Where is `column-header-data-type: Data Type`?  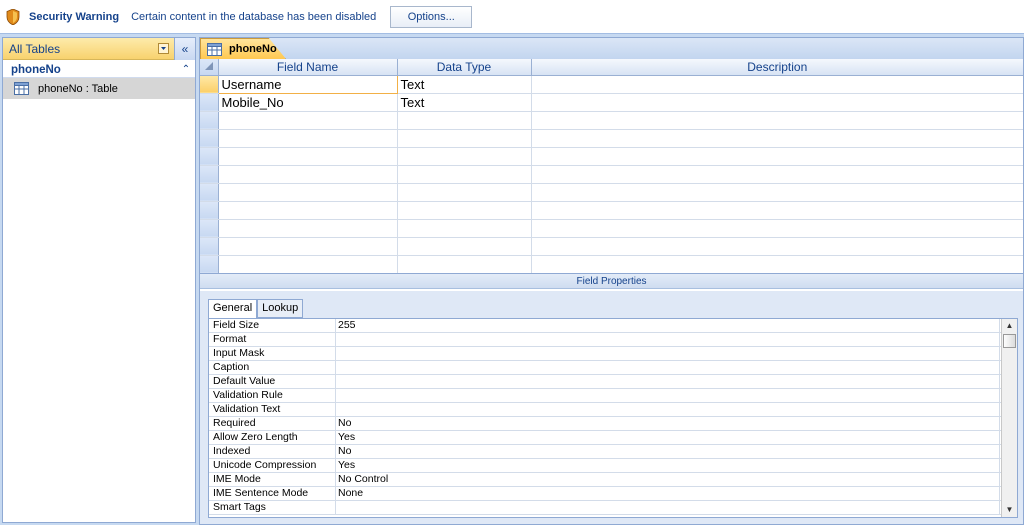 column-header-data-type: Data Type is located at coordinates (464, 67).